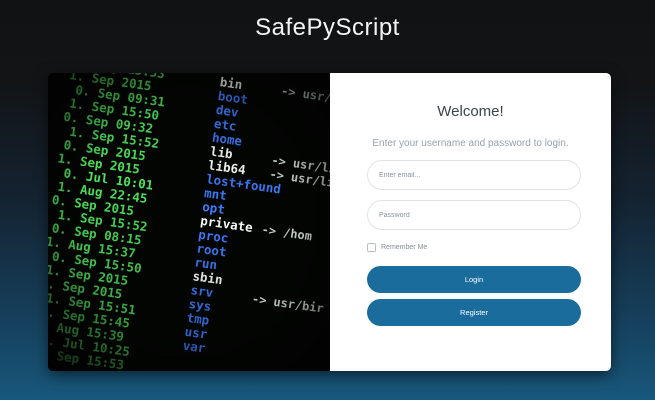 The image size is (655, 400). Describe the element at coordinates (470, 111) in the screenshot. I see `welcome-heading: Welcome!` at that location.